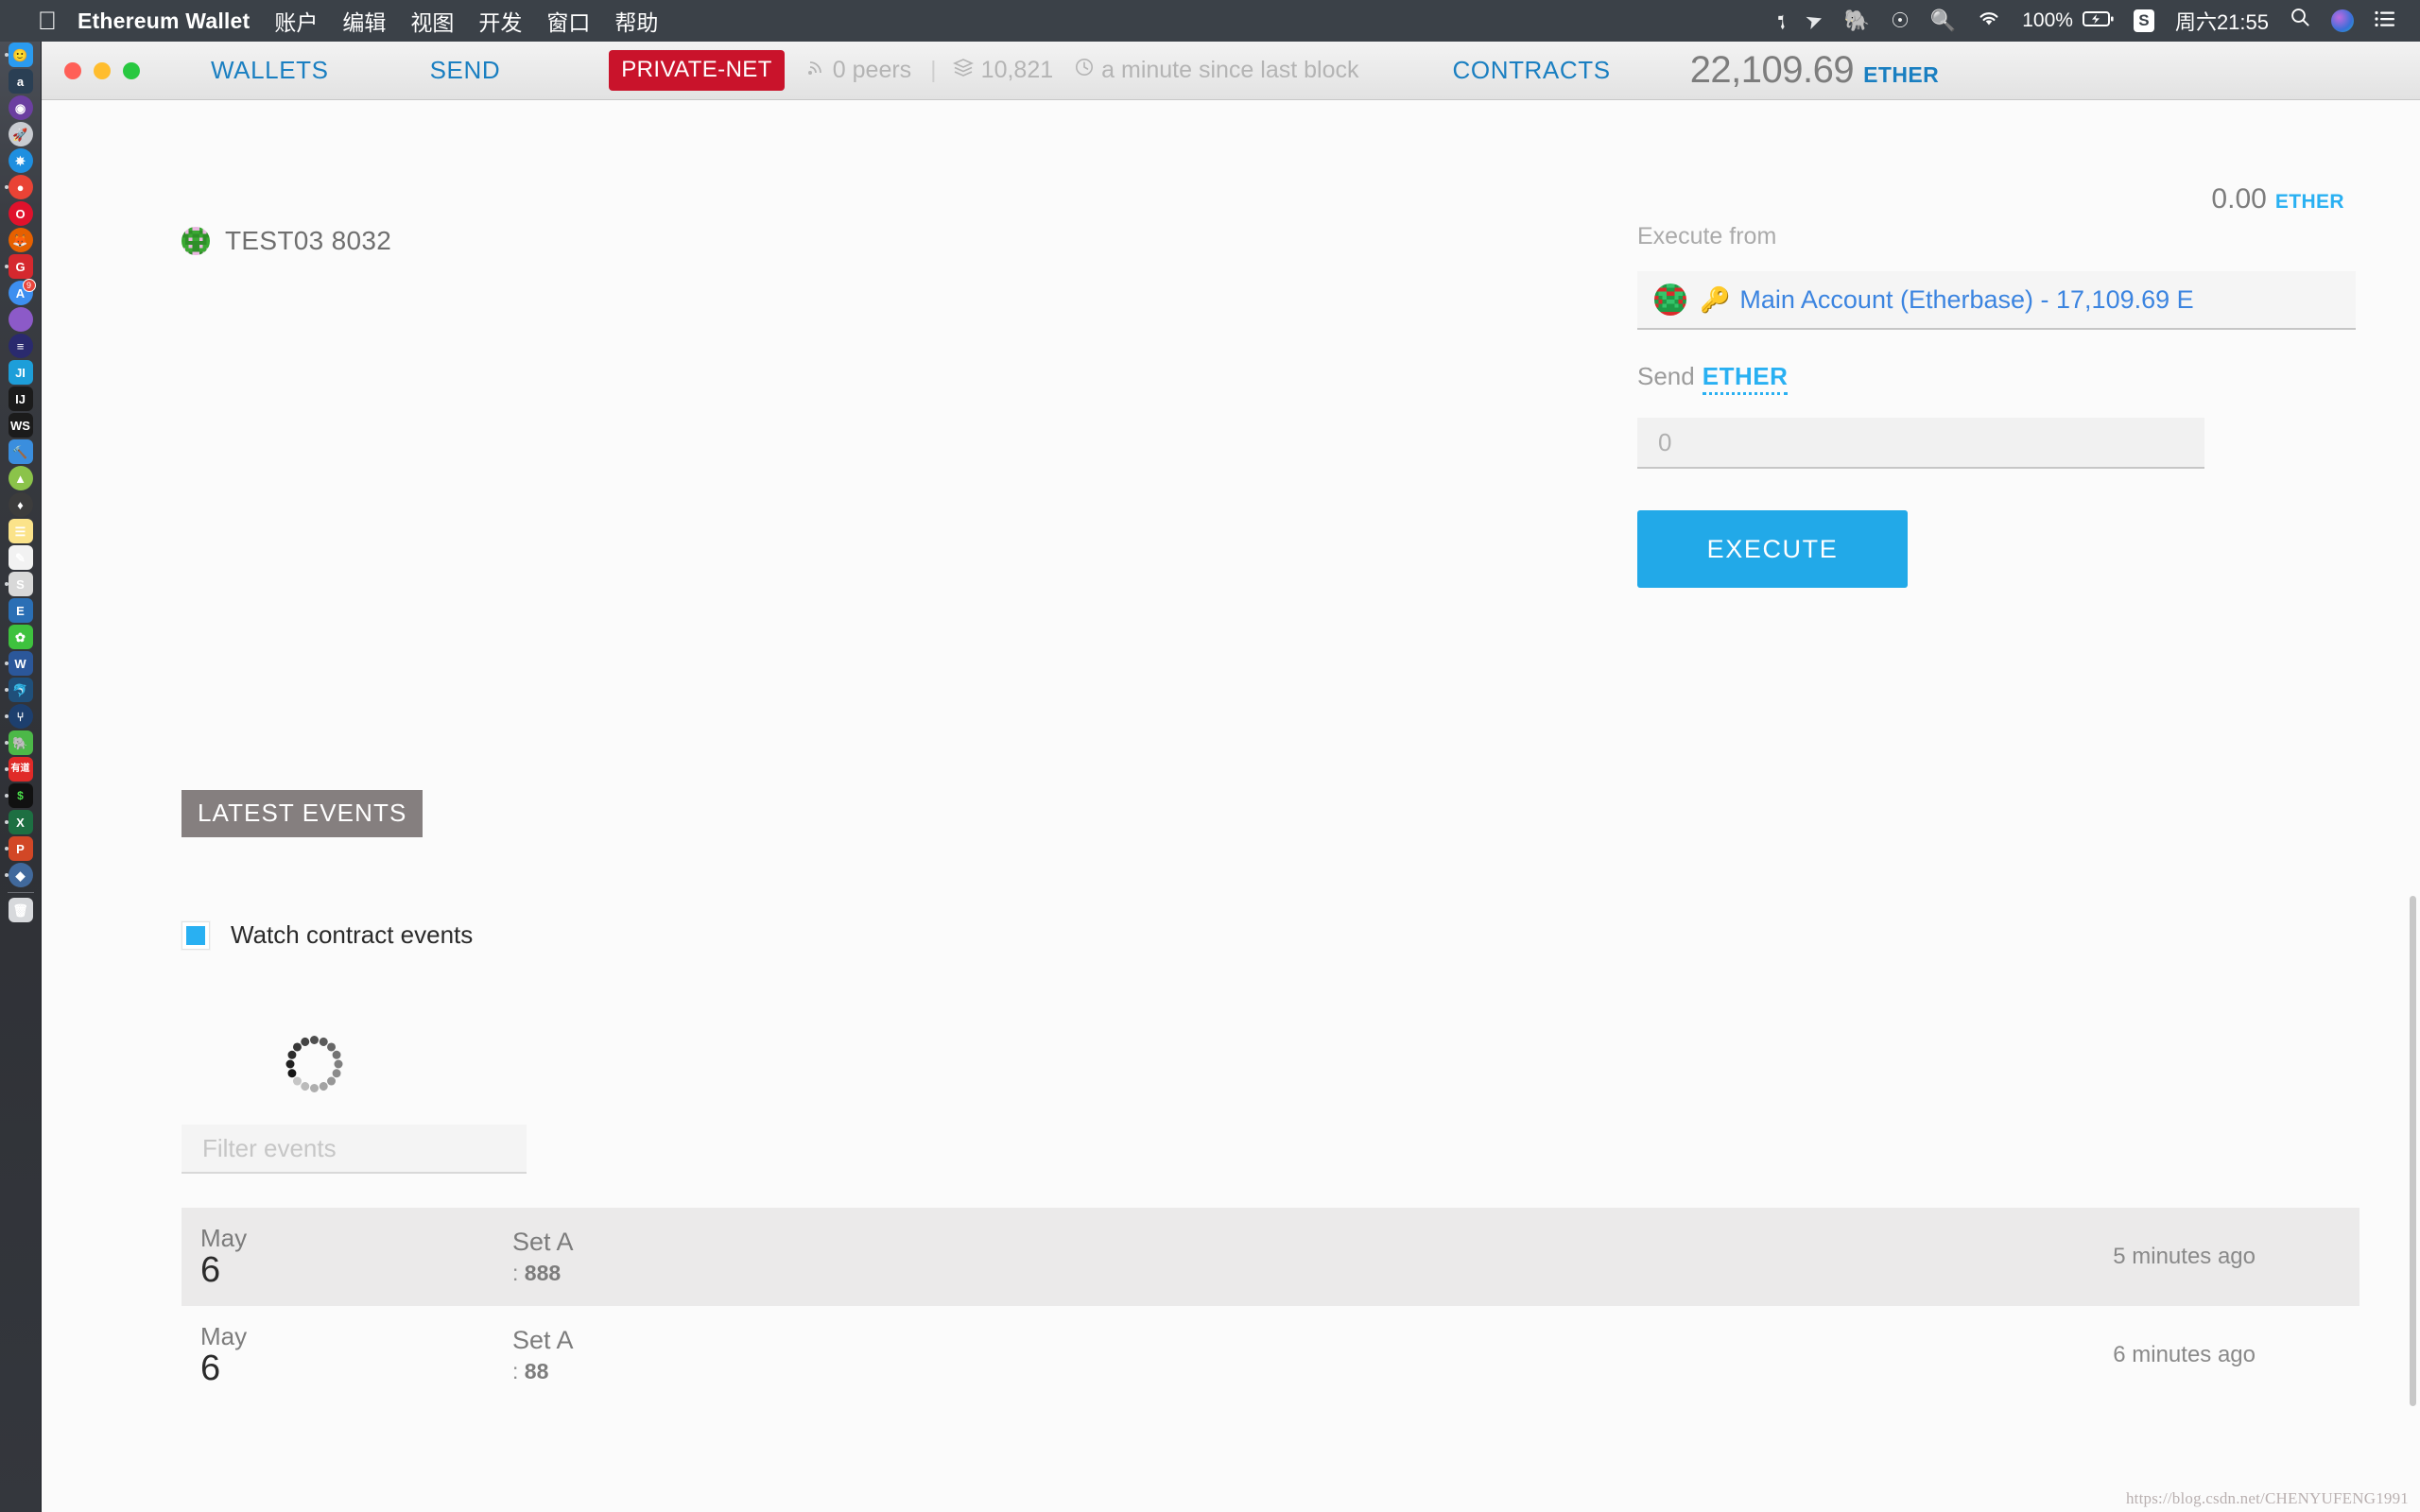  I want to click on dock-item-app-store: A9, so click(21, 292).